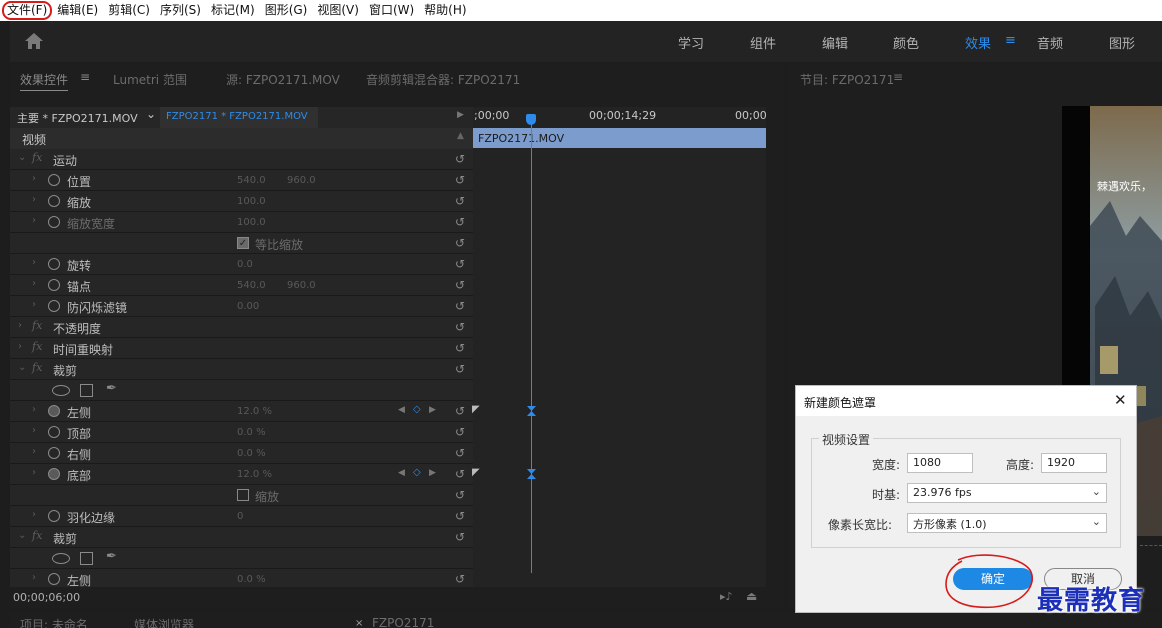 The width and height of the screenshot is (1162, 628). I want to click on tab-media-browser: 媒体浏览器, so click(164, 622).